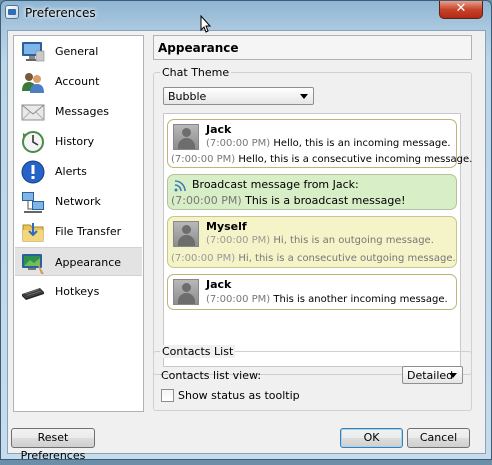 This screenshot has width=492, height=465. I want to click on contacts-view-value: Detailed, so click(430, 375).